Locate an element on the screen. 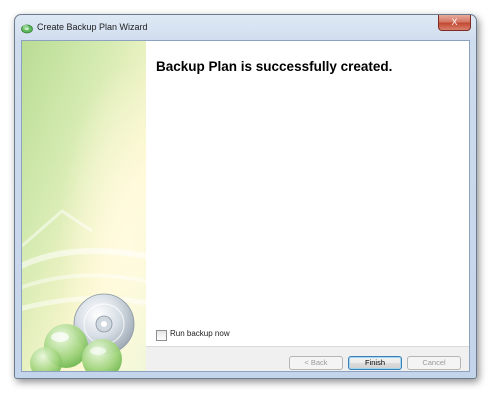 The image size is (499, 400). finish-button: Finish is located at coordinates (375, 363).